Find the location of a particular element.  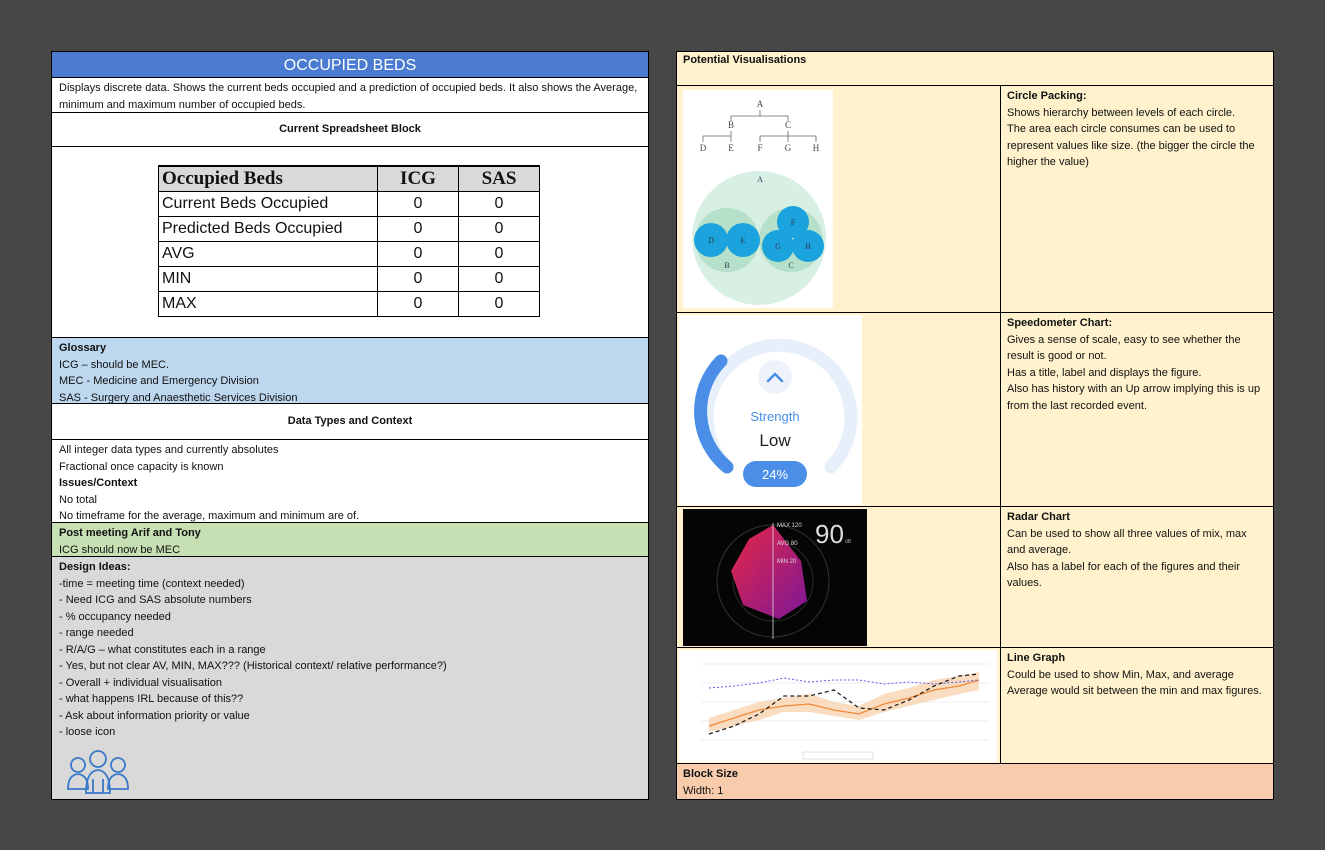

tree-label: H is located at coordinates (816, 148).